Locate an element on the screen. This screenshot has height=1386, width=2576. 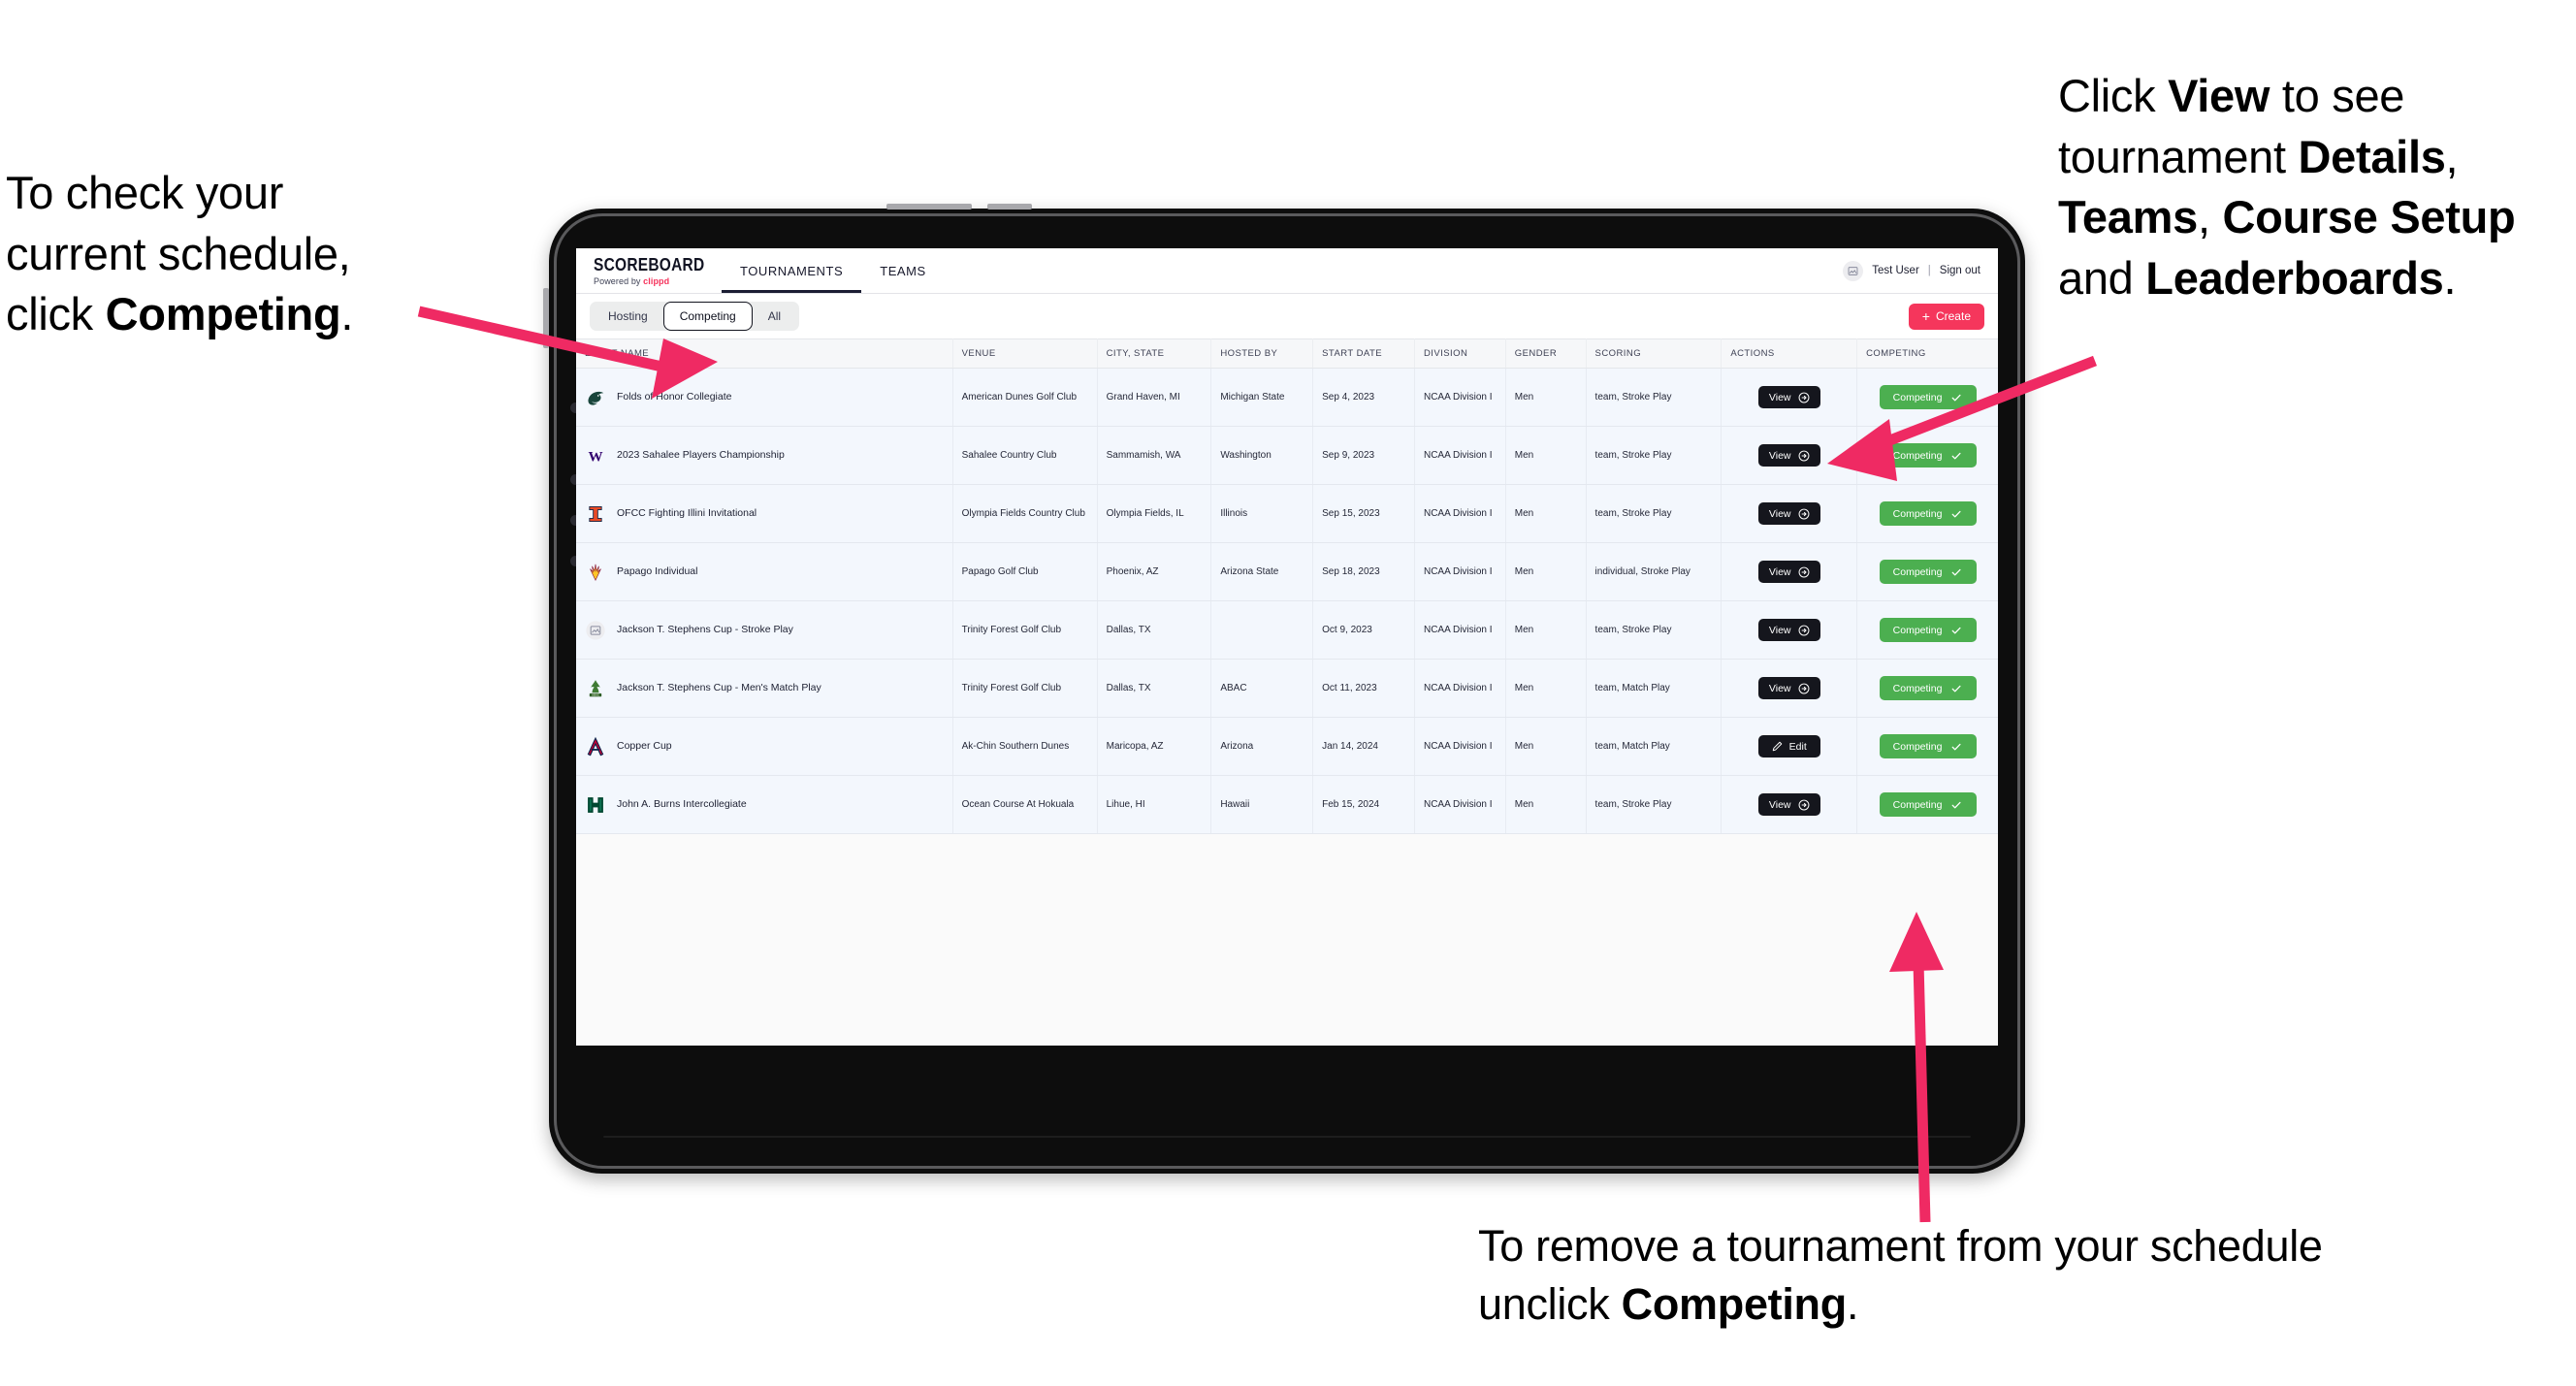
col-header-city-state: CITY, STATE is located at coordinates (1154, 353).